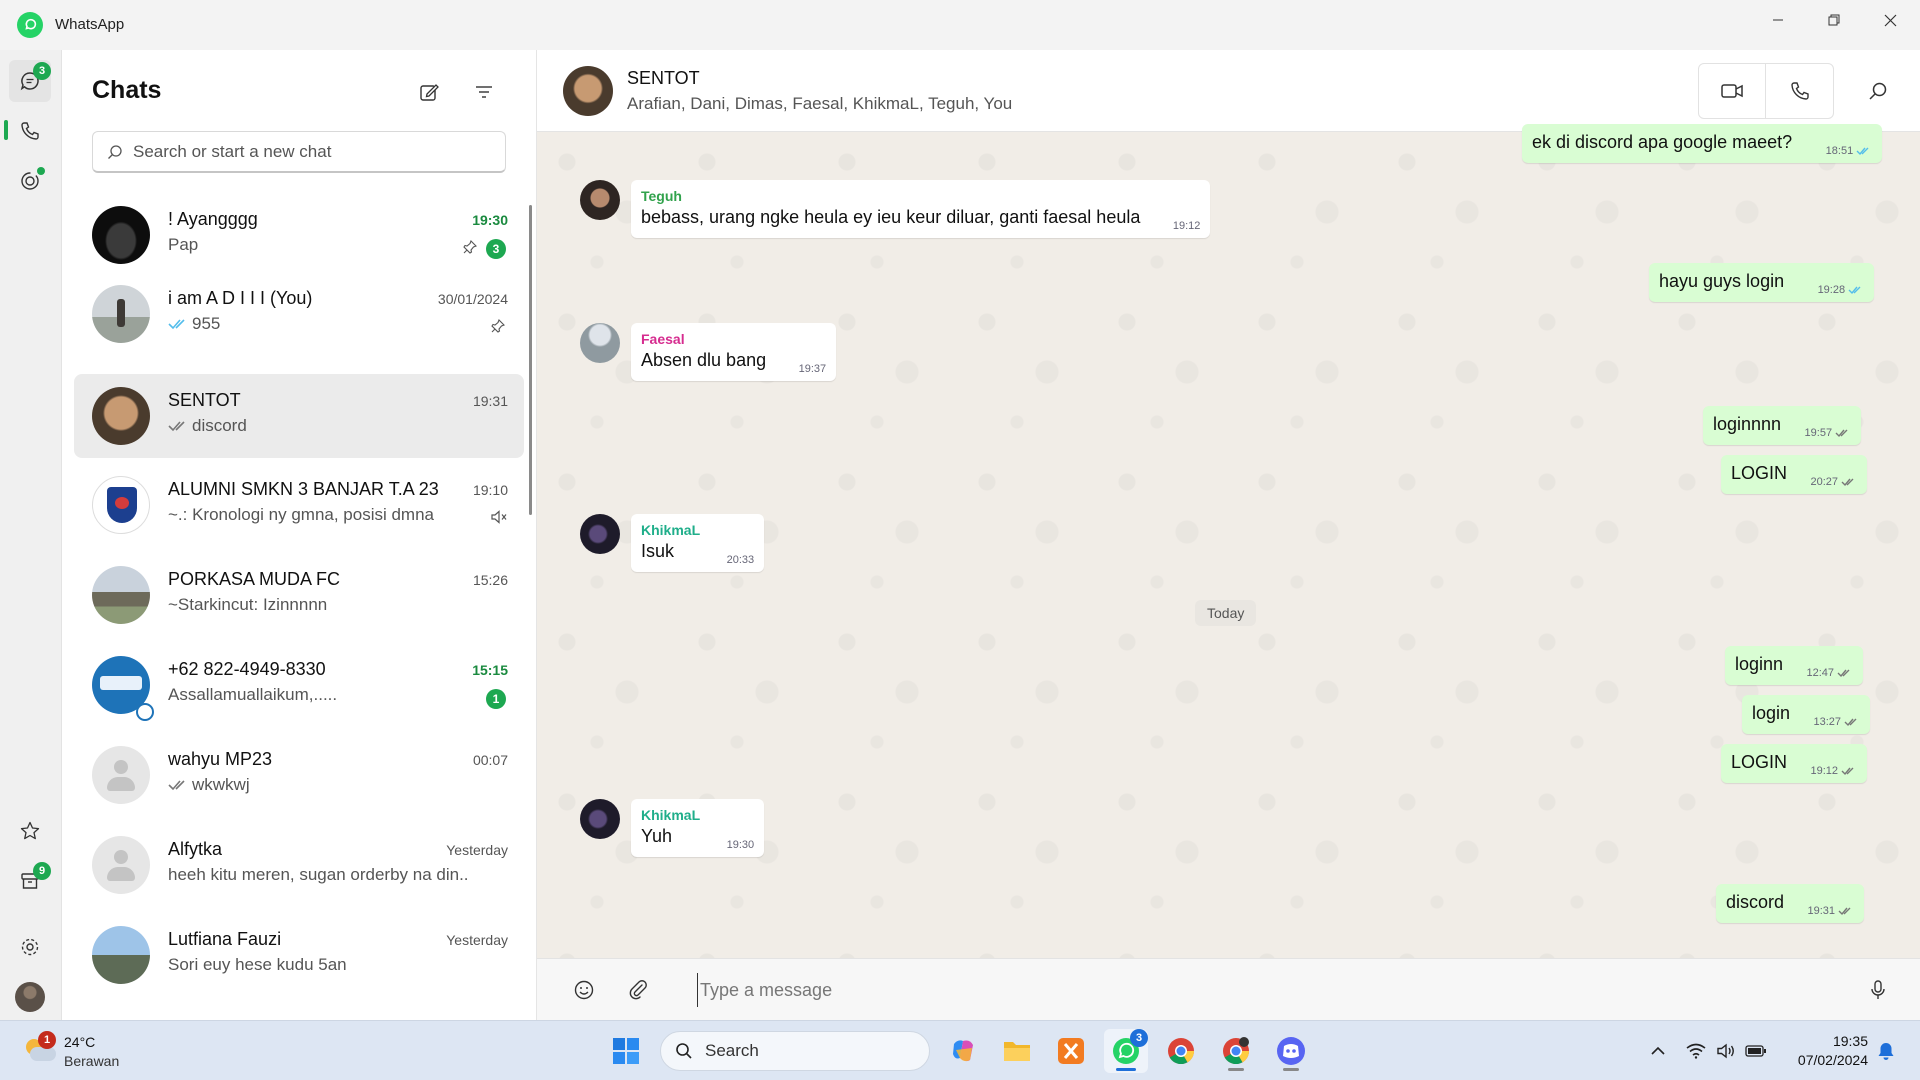 The height and width of the screenshot is (1080, 1920). I want to click on bell-icon, so click(1886, 1051).